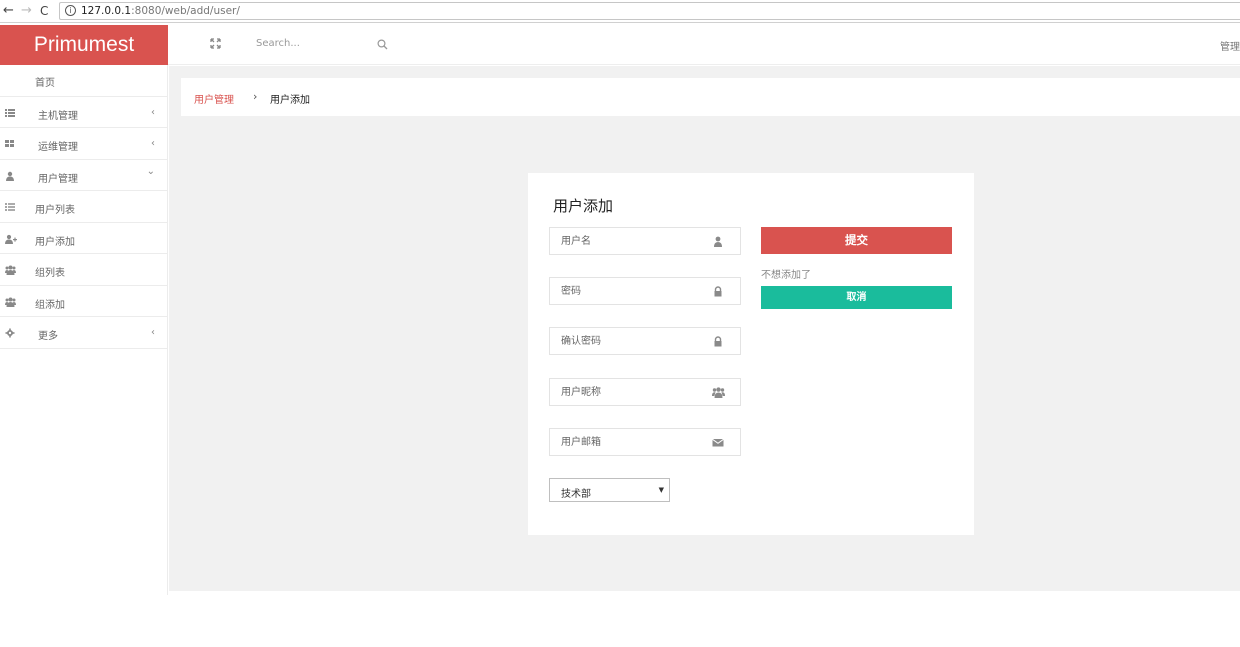  Describe the element at coordinates (11, 239) in the screenshot. I see `user-plus-icon` at that location.